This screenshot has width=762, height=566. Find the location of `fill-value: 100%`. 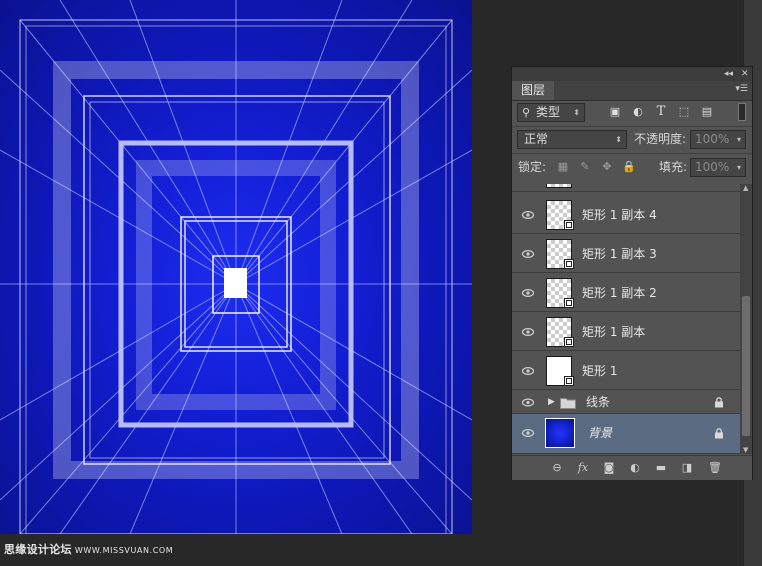

fill-value: 100% is located at coordinates (712, 167).